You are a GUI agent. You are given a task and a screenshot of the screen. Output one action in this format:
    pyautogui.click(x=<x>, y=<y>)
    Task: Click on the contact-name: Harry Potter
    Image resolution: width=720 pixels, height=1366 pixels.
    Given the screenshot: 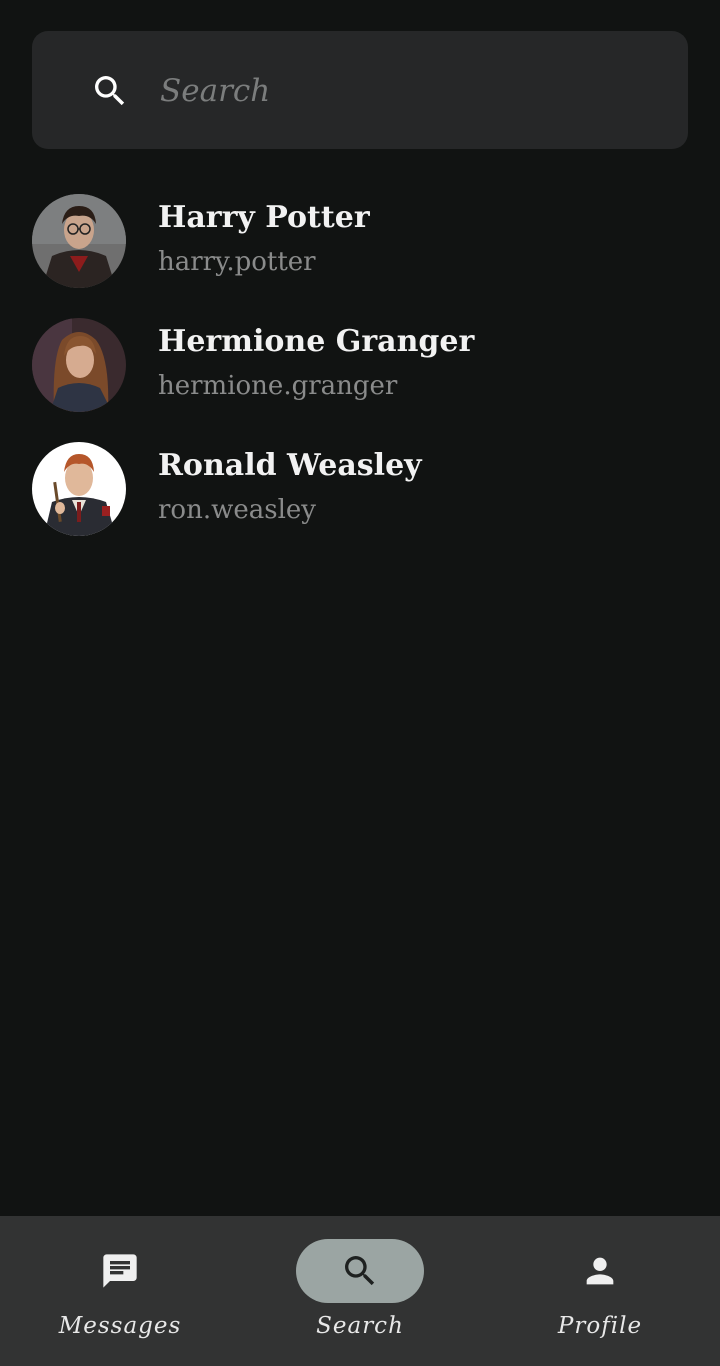 What is the action you would take?
    pyautogui.click(x=264, y=217)
    